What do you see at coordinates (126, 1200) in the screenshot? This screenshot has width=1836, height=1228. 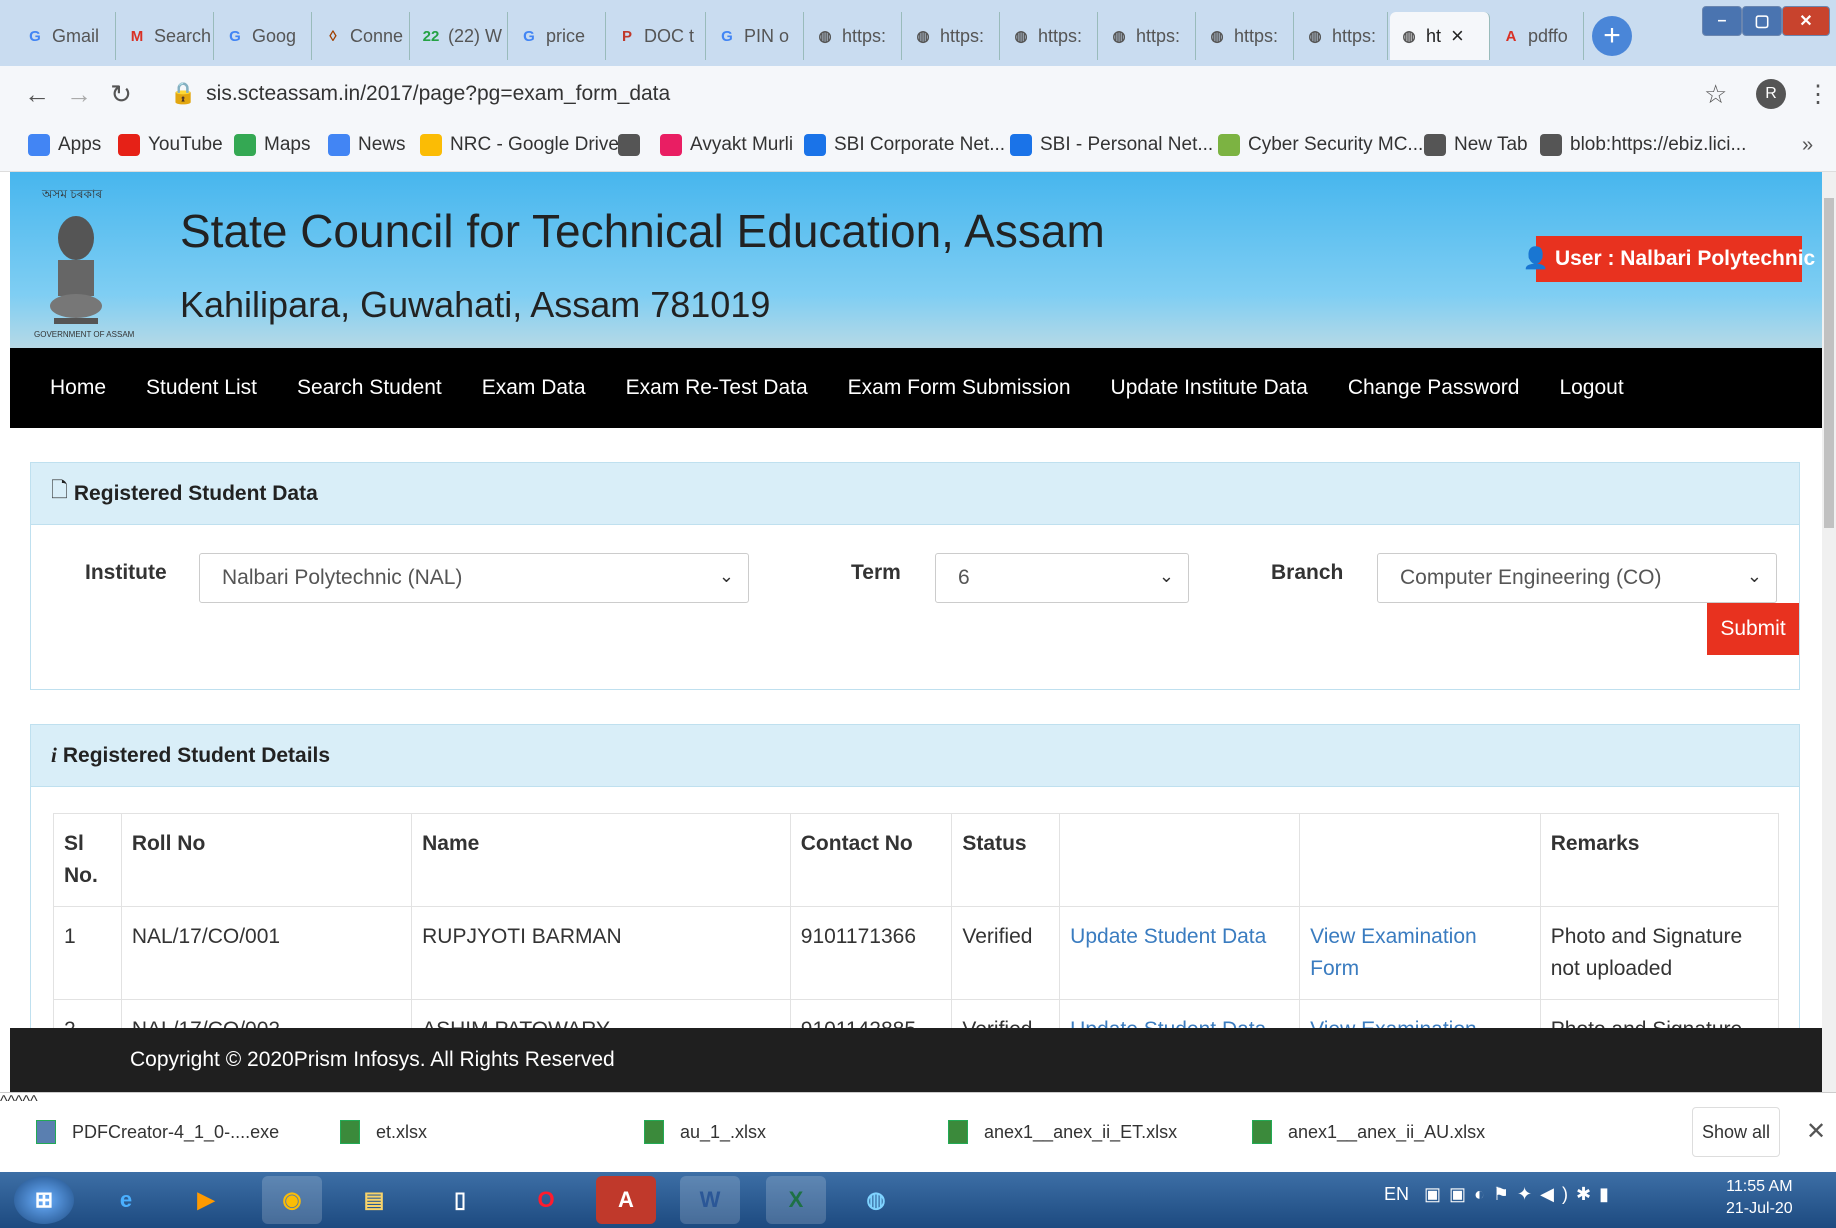 I see `internet-explorer-icon: e` at bounding box center [126, 1200].